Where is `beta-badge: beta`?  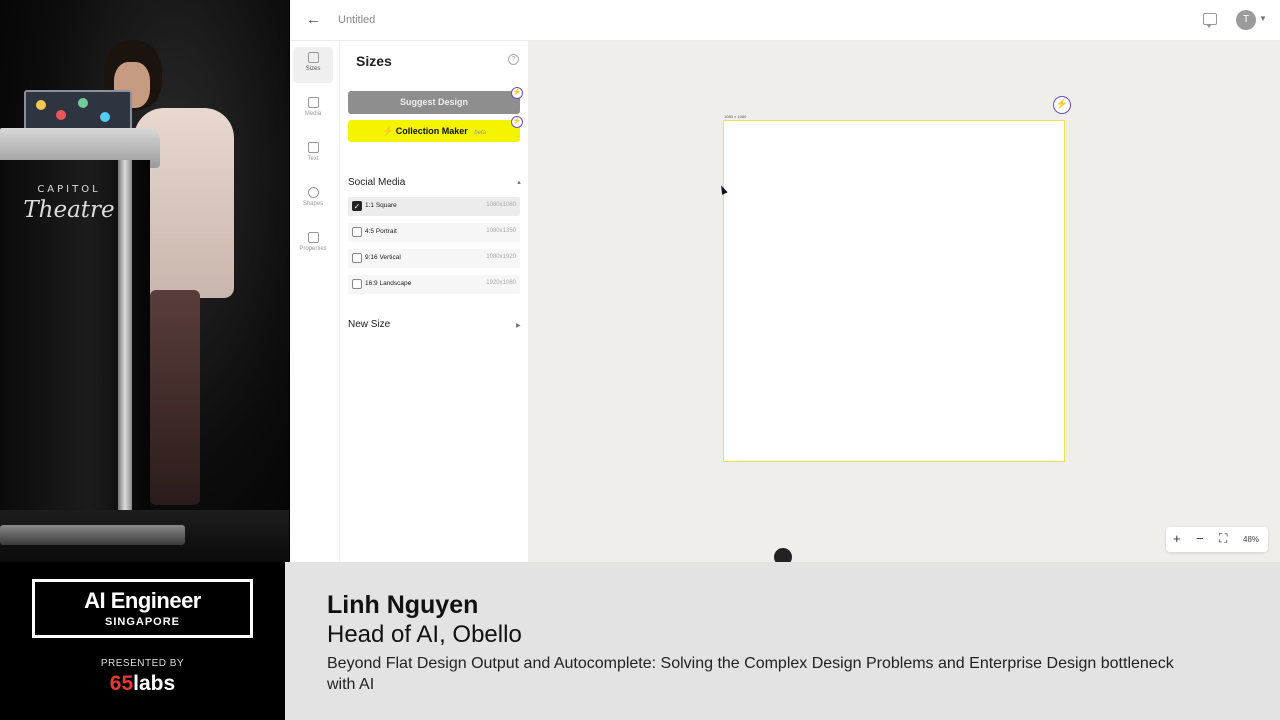 beta-badge: beta is located at coordinates (480, 133).